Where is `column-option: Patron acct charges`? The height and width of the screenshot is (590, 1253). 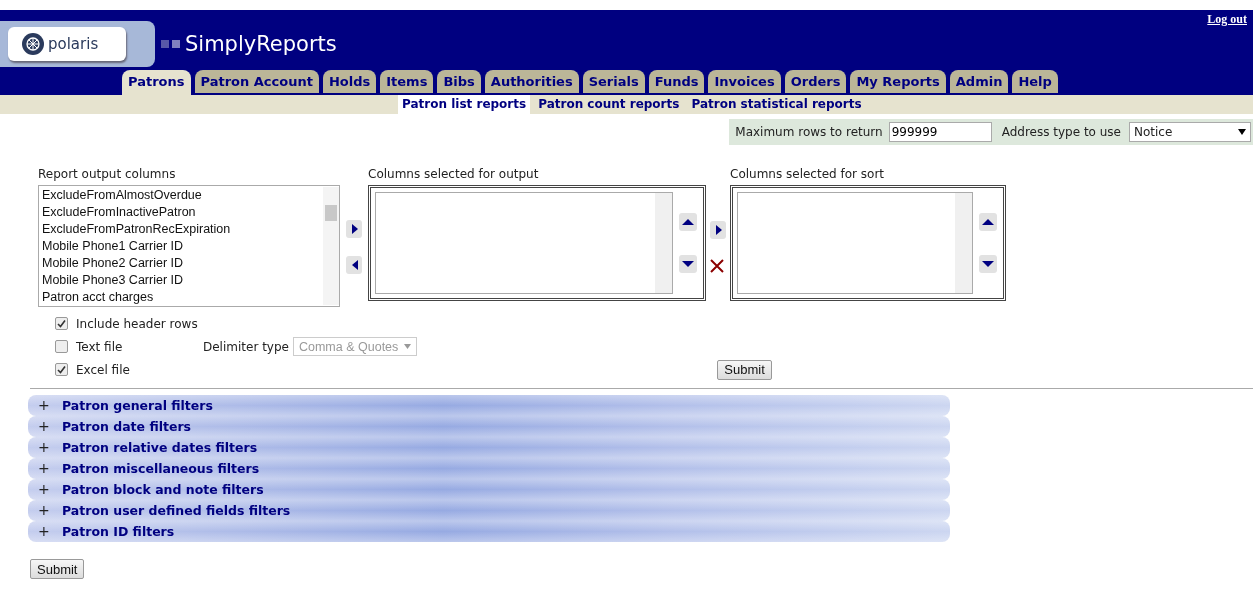
column-option: Patron acct charges is located at coordinates (182, 297).